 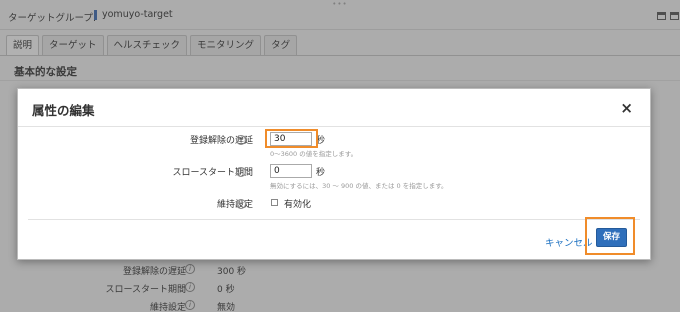 What do you see at coordinates (334, 219) in the screenshot?
I see `dialog-divider-bottom` at bounding box center [334, 219].